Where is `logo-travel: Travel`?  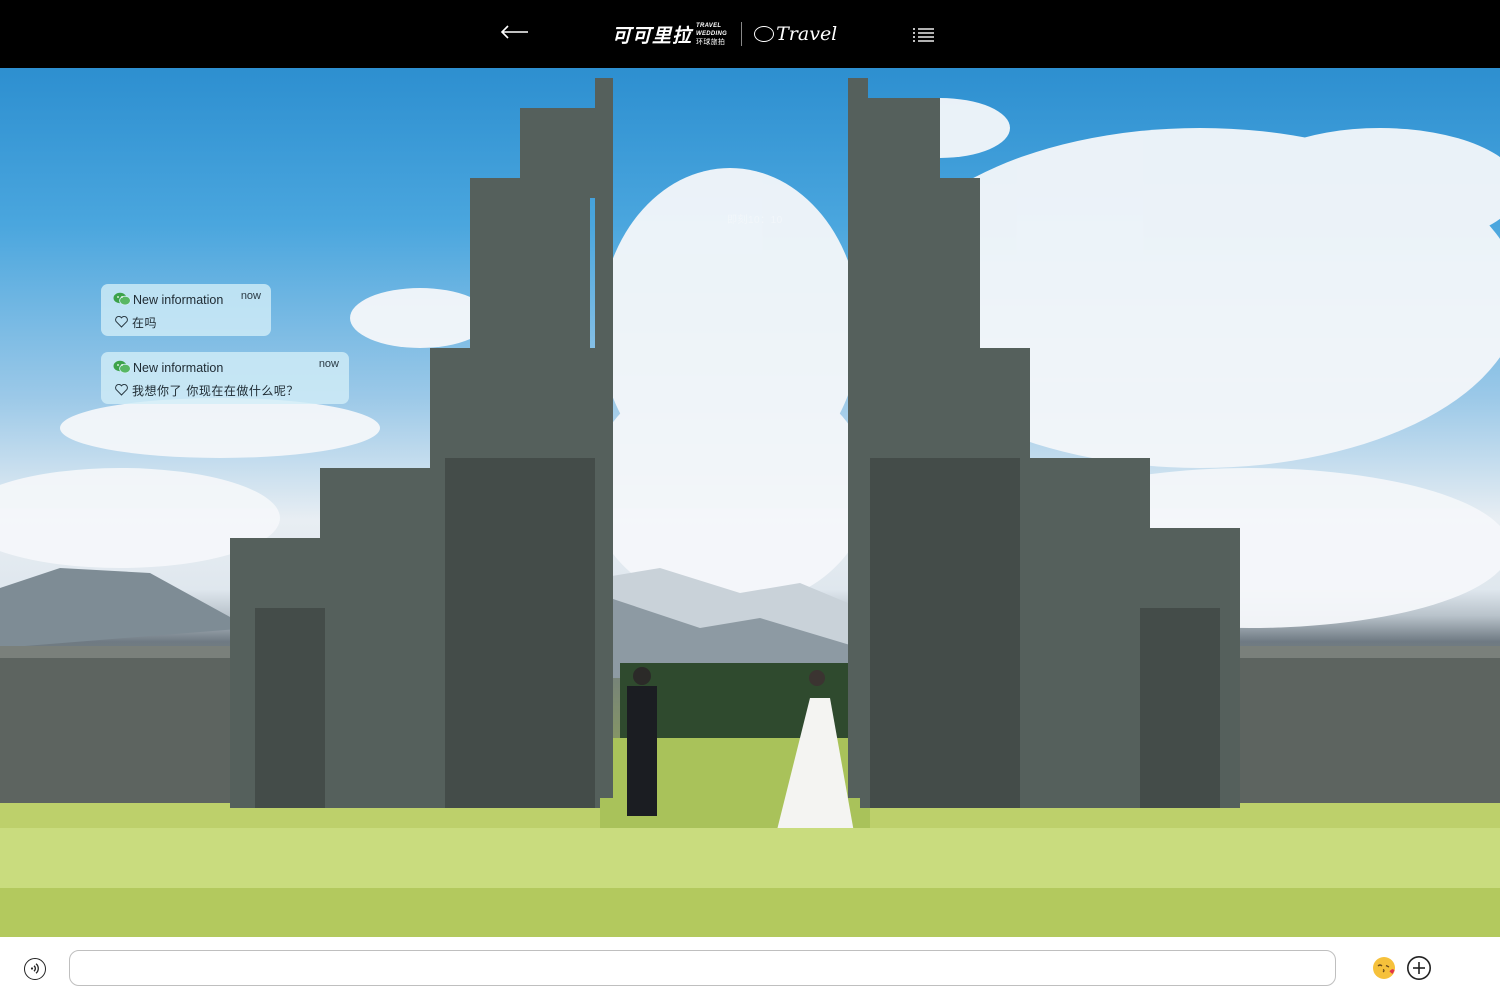
logo-travel: Travel is located at coordinates (795, 34).